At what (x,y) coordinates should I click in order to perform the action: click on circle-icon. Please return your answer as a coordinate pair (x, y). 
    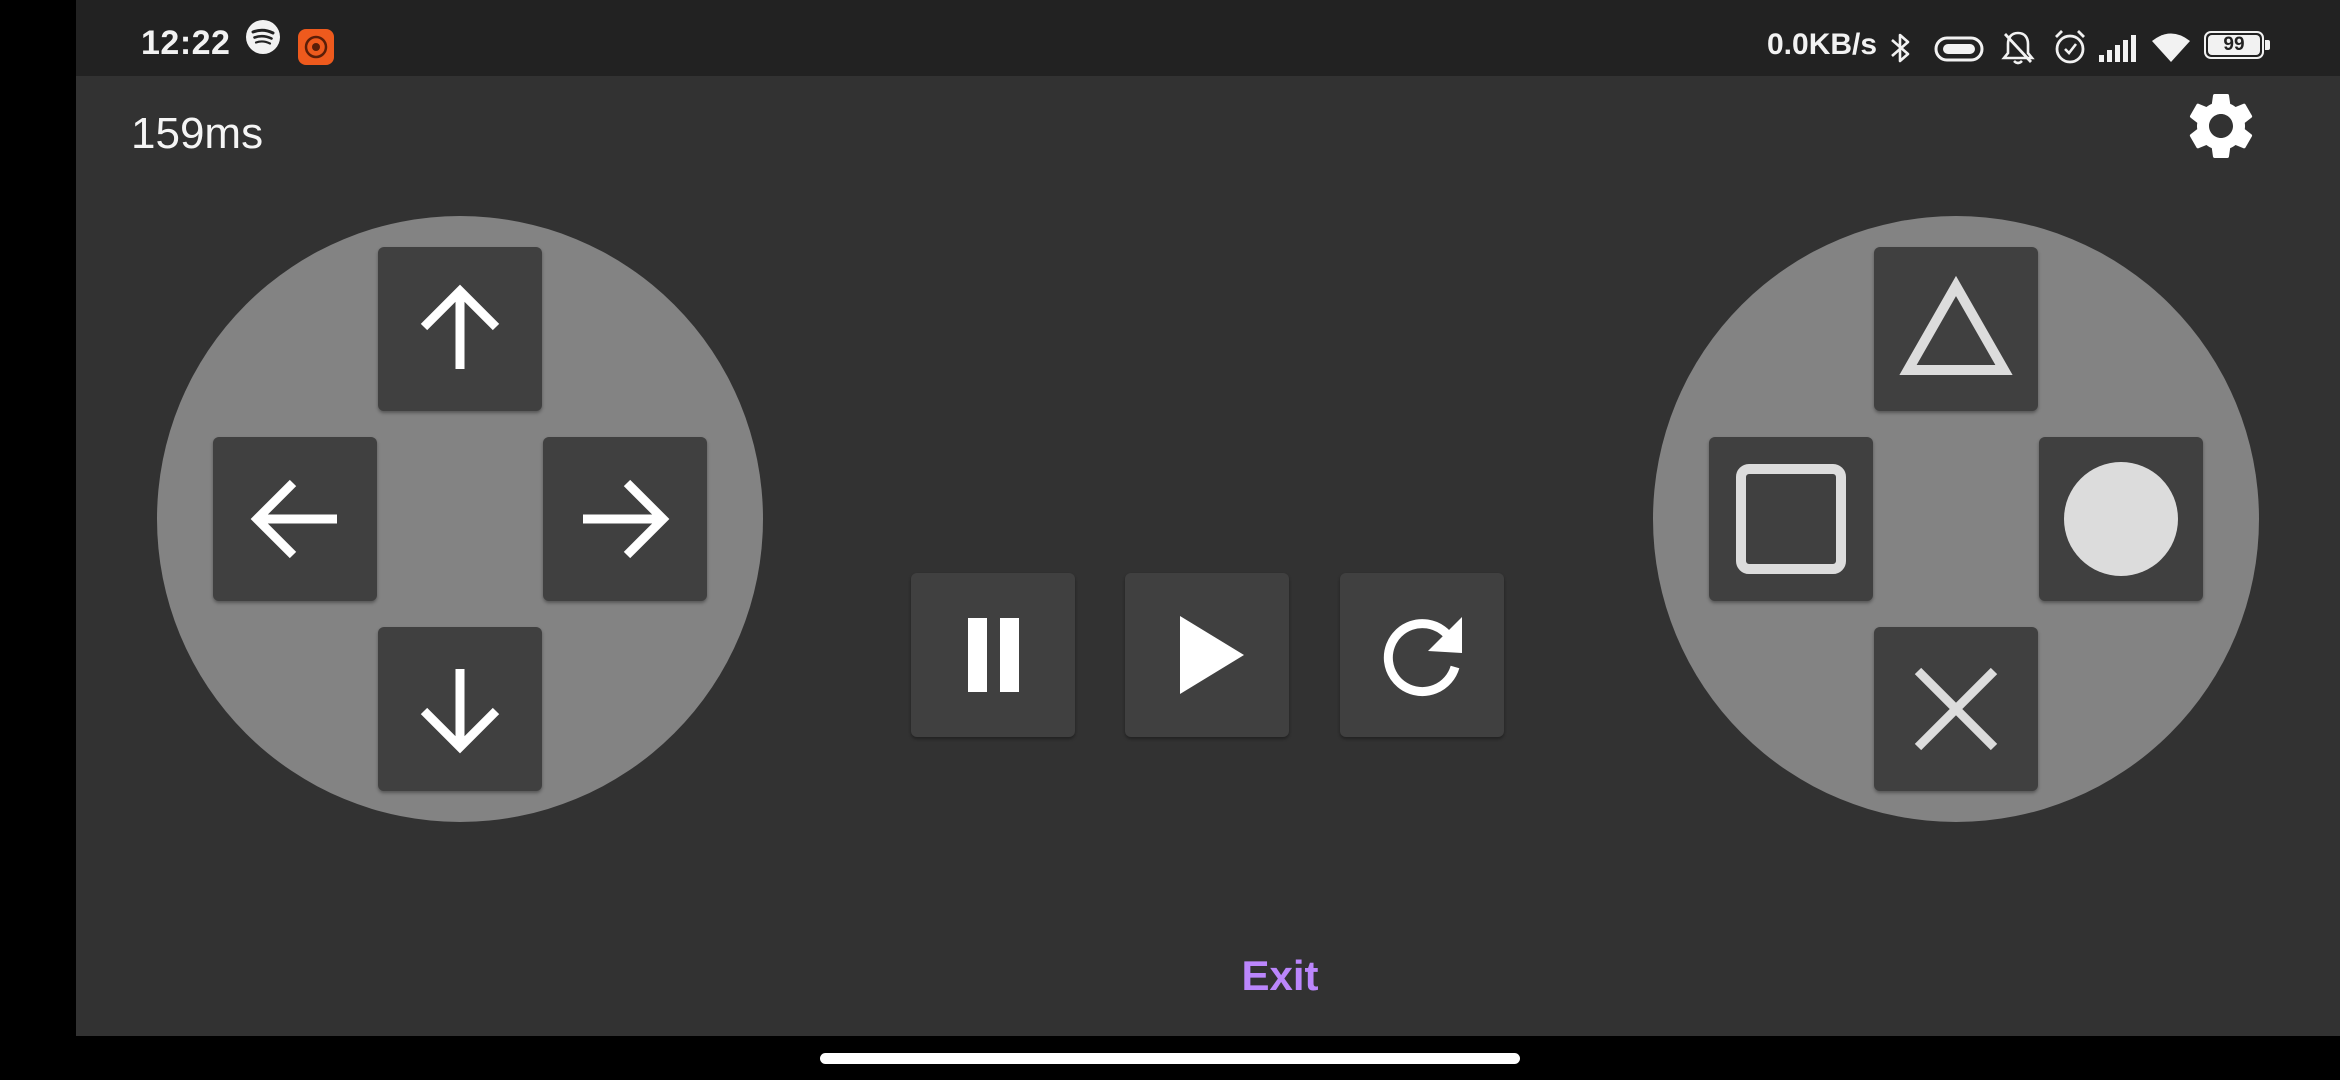
    Looking at the image, I should click on (2121, 519).